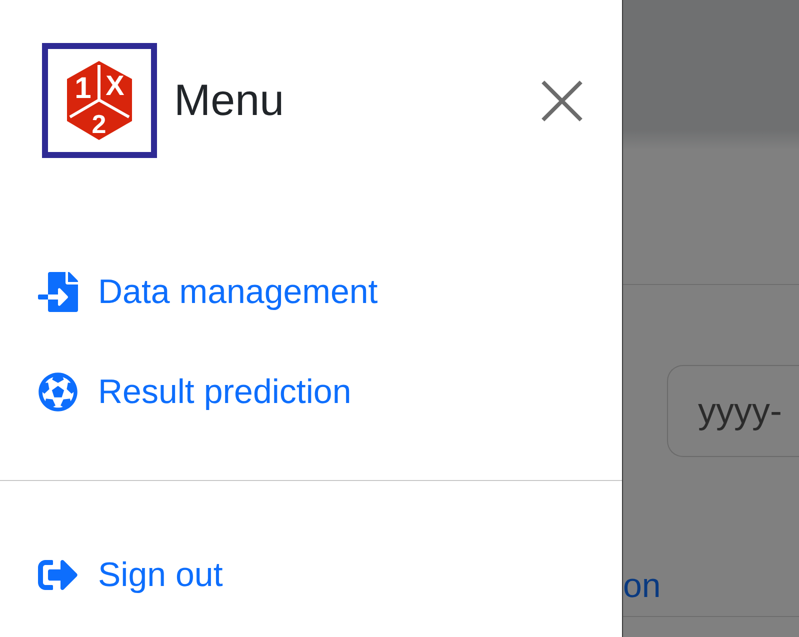 The image size is (799, 637). I want to click on file-arrow-icon, so click(58, 292).